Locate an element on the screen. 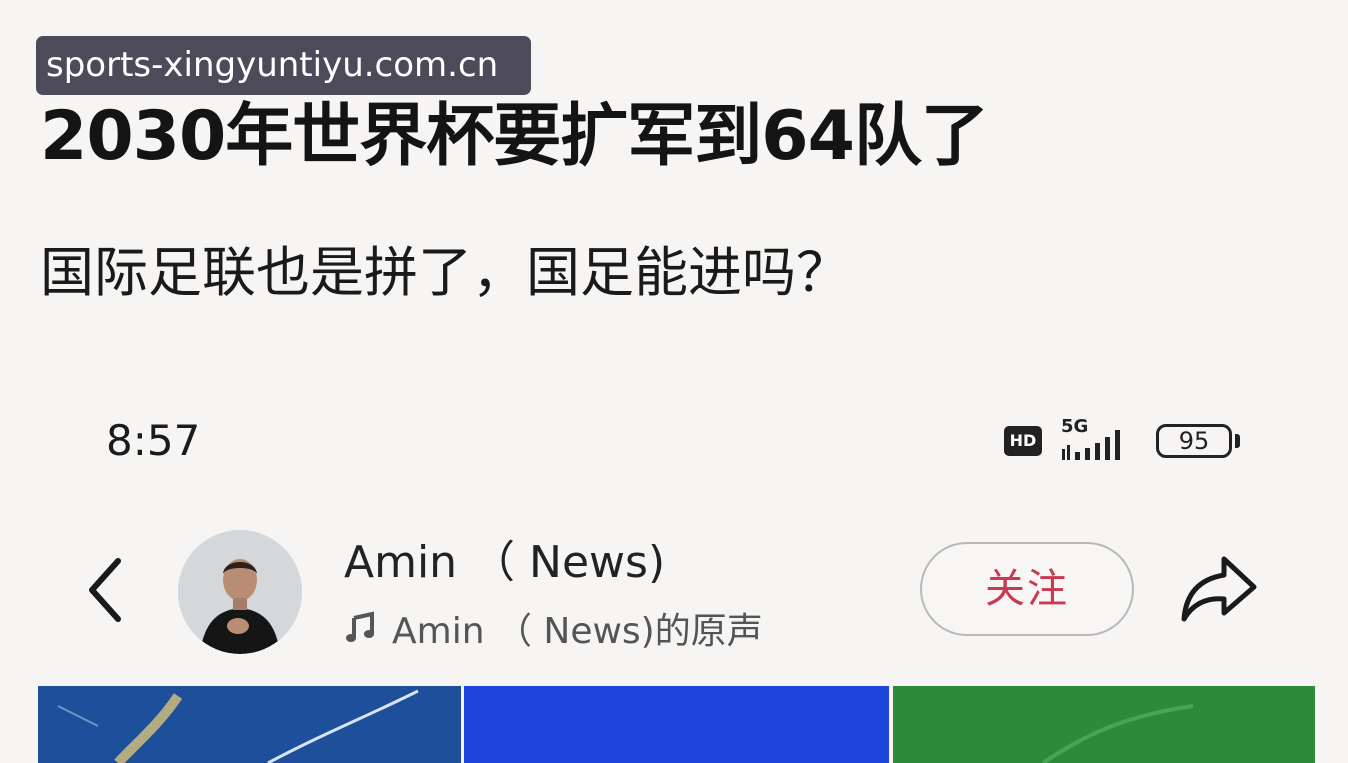 The image size is (1348, 763). post-subline: 国际足联也是拼了，国足能进吗？ is located at coordinates (445, 272).